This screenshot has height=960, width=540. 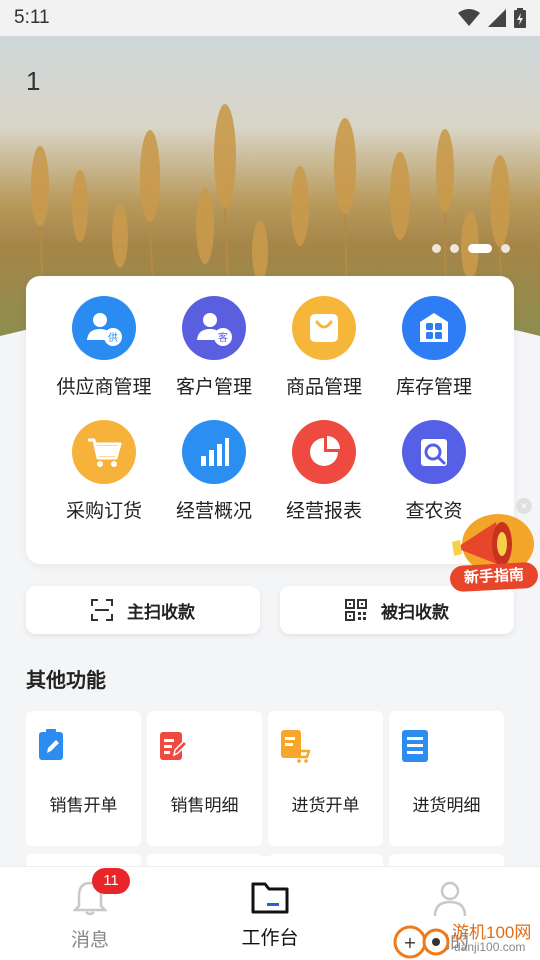 I want to click on grid-item-report: 经营报表, so click(x=324, y=471).